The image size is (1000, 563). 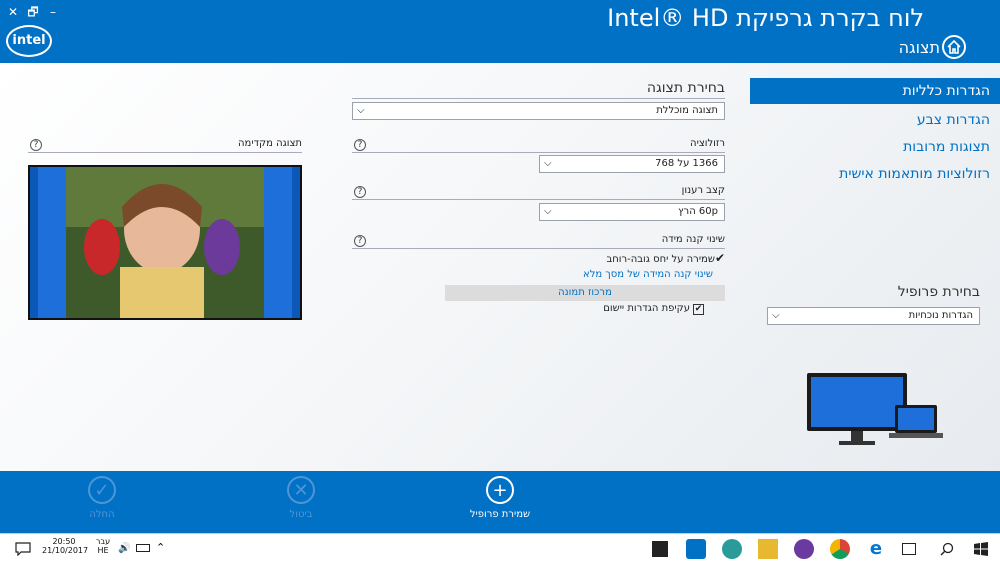 I want to click on window-controls: ✕ 🗗 –, so click(x=33, y=12).